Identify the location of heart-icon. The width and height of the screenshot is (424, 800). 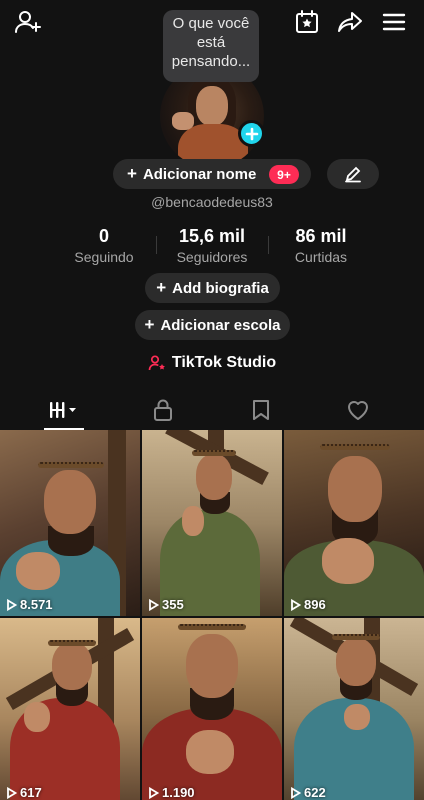
(358, 410).